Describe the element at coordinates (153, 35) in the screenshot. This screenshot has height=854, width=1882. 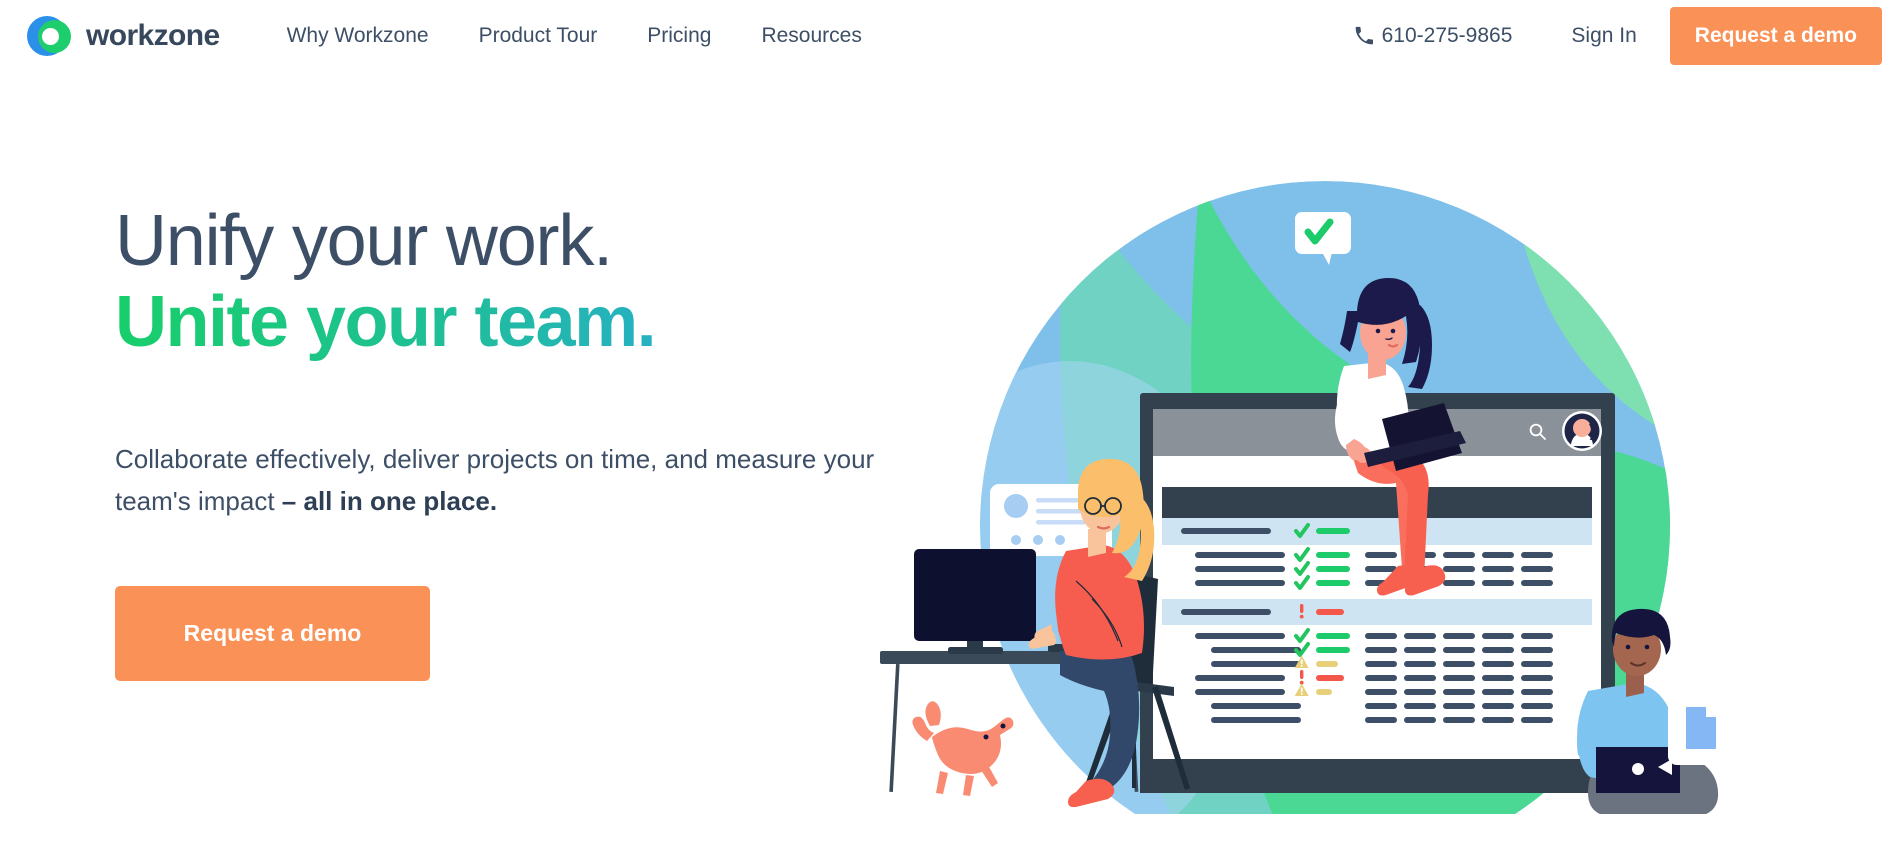
I see `brand-name: workzone` at that location.